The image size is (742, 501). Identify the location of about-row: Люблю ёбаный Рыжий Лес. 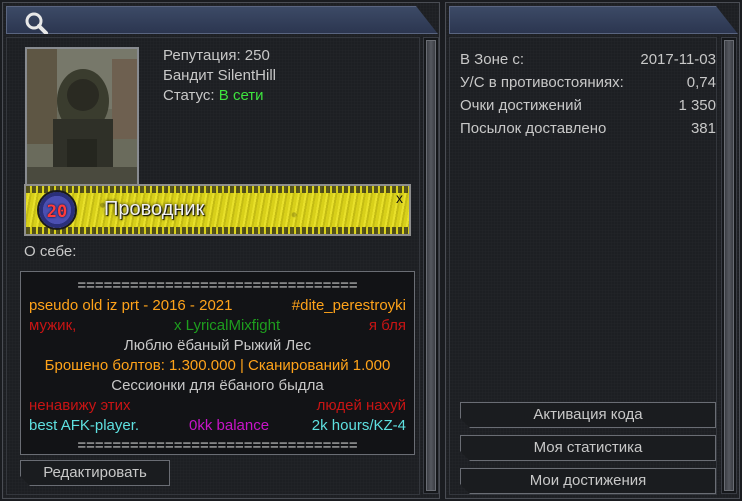
(217, 346).